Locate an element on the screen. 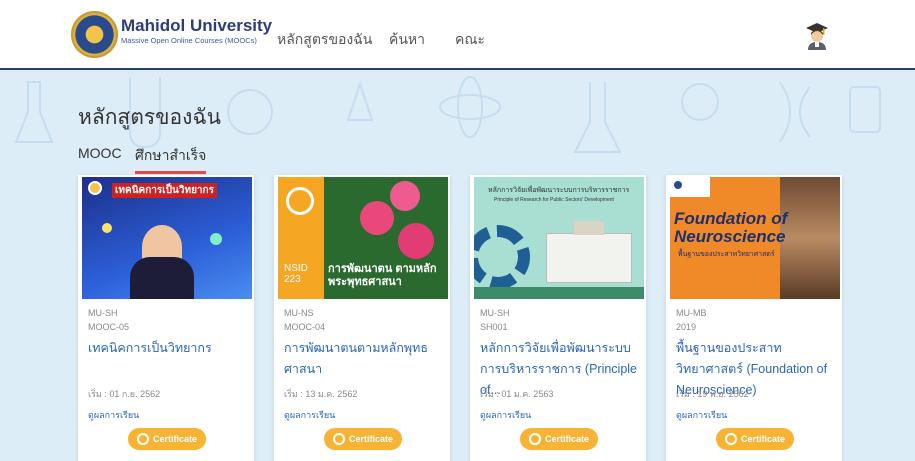  course-faculty: MU-MB is located at coordinates (691, 313).